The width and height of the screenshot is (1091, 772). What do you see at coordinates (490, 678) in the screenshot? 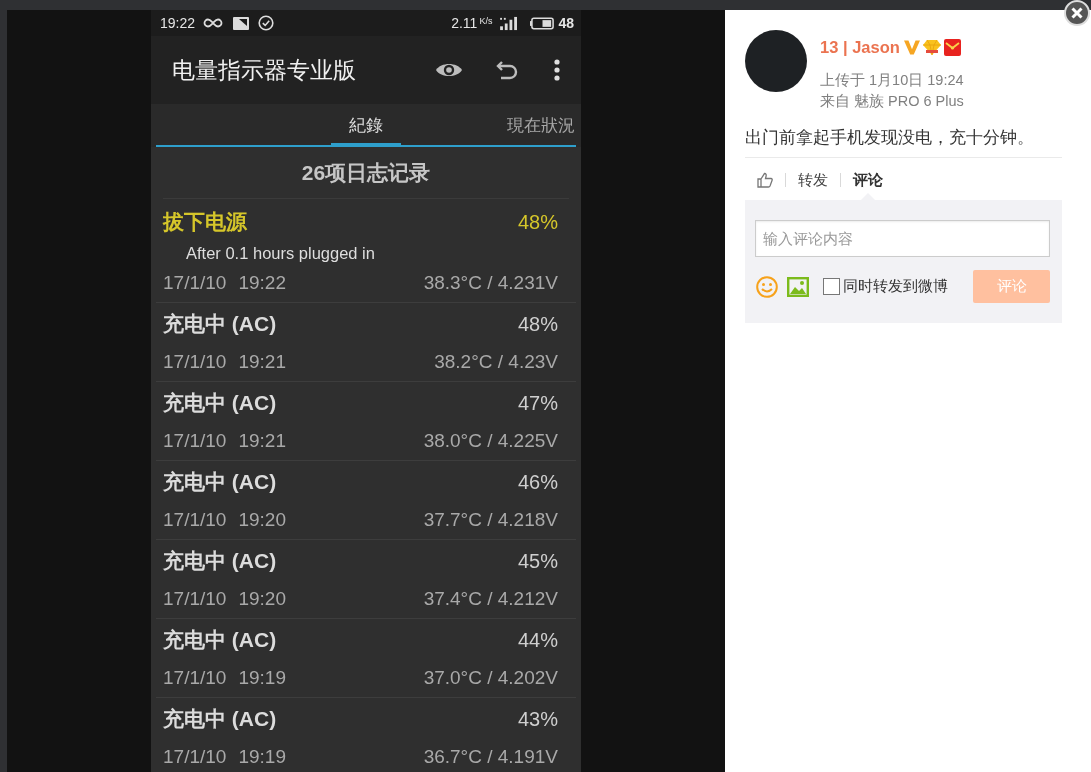
I see `entry-reading: 37.0°C / 4.202V` at bounding box center [490, 678].